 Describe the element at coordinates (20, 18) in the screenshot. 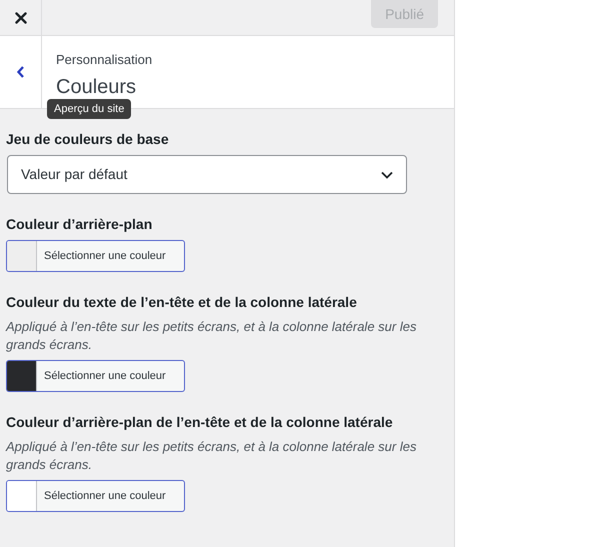

I see `close-icon` at that location.